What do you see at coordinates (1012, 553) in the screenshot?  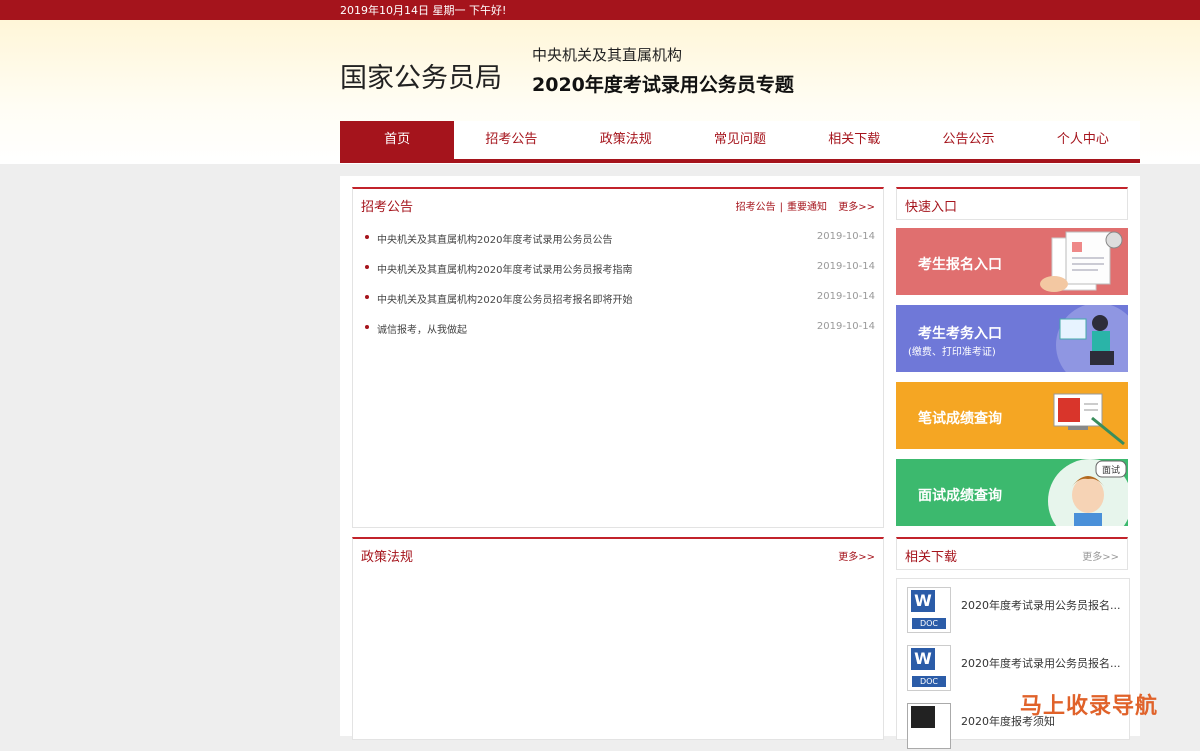 I see `downloads-panel: 相关下载 更多>>` at bounding box center [1012, 553].